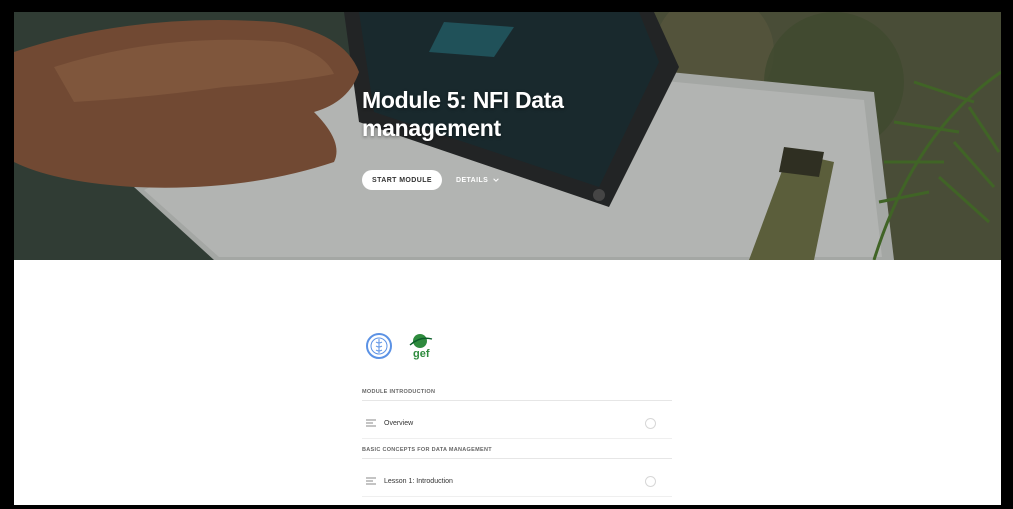 The width and height of the screenshot is (1013, 509). What do you see at coordinates (472, 180) in the screenshot?
I see `details-label: DETAILS` at bounding box center [472, 180].